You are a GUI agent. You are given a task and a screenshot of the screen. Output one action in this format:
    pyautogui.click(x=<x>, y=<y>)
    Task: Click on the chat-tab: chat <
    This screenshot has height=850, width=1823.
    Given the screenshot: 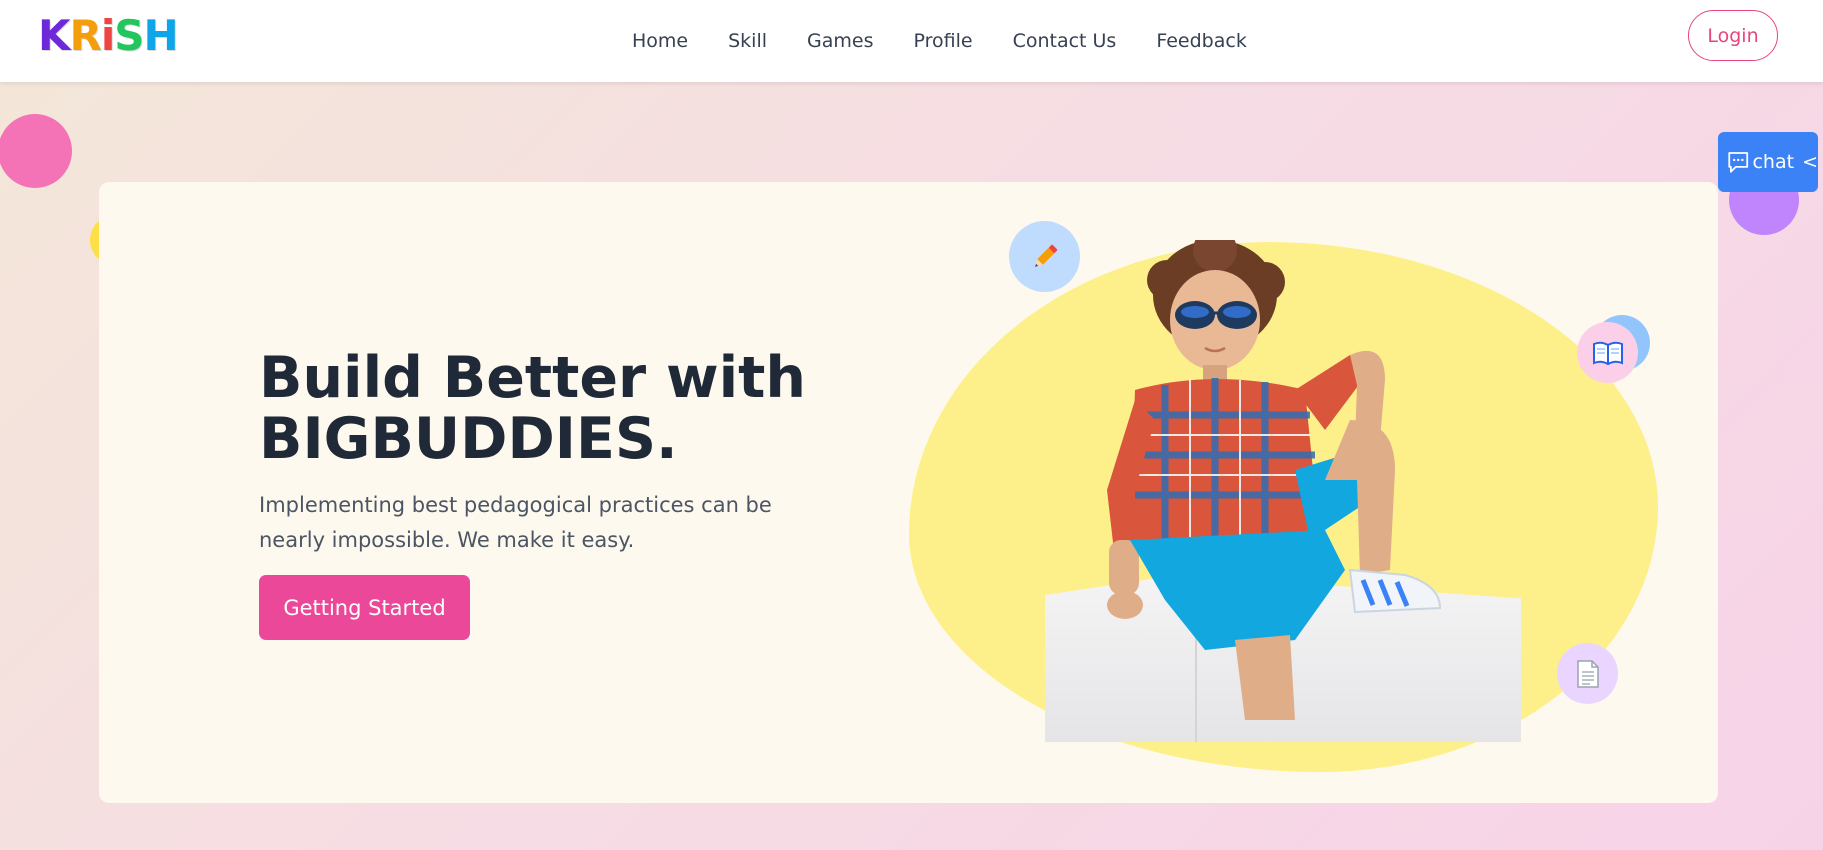 What is the action you would take?
    pyautogui.click(x=1768, y=162)
    